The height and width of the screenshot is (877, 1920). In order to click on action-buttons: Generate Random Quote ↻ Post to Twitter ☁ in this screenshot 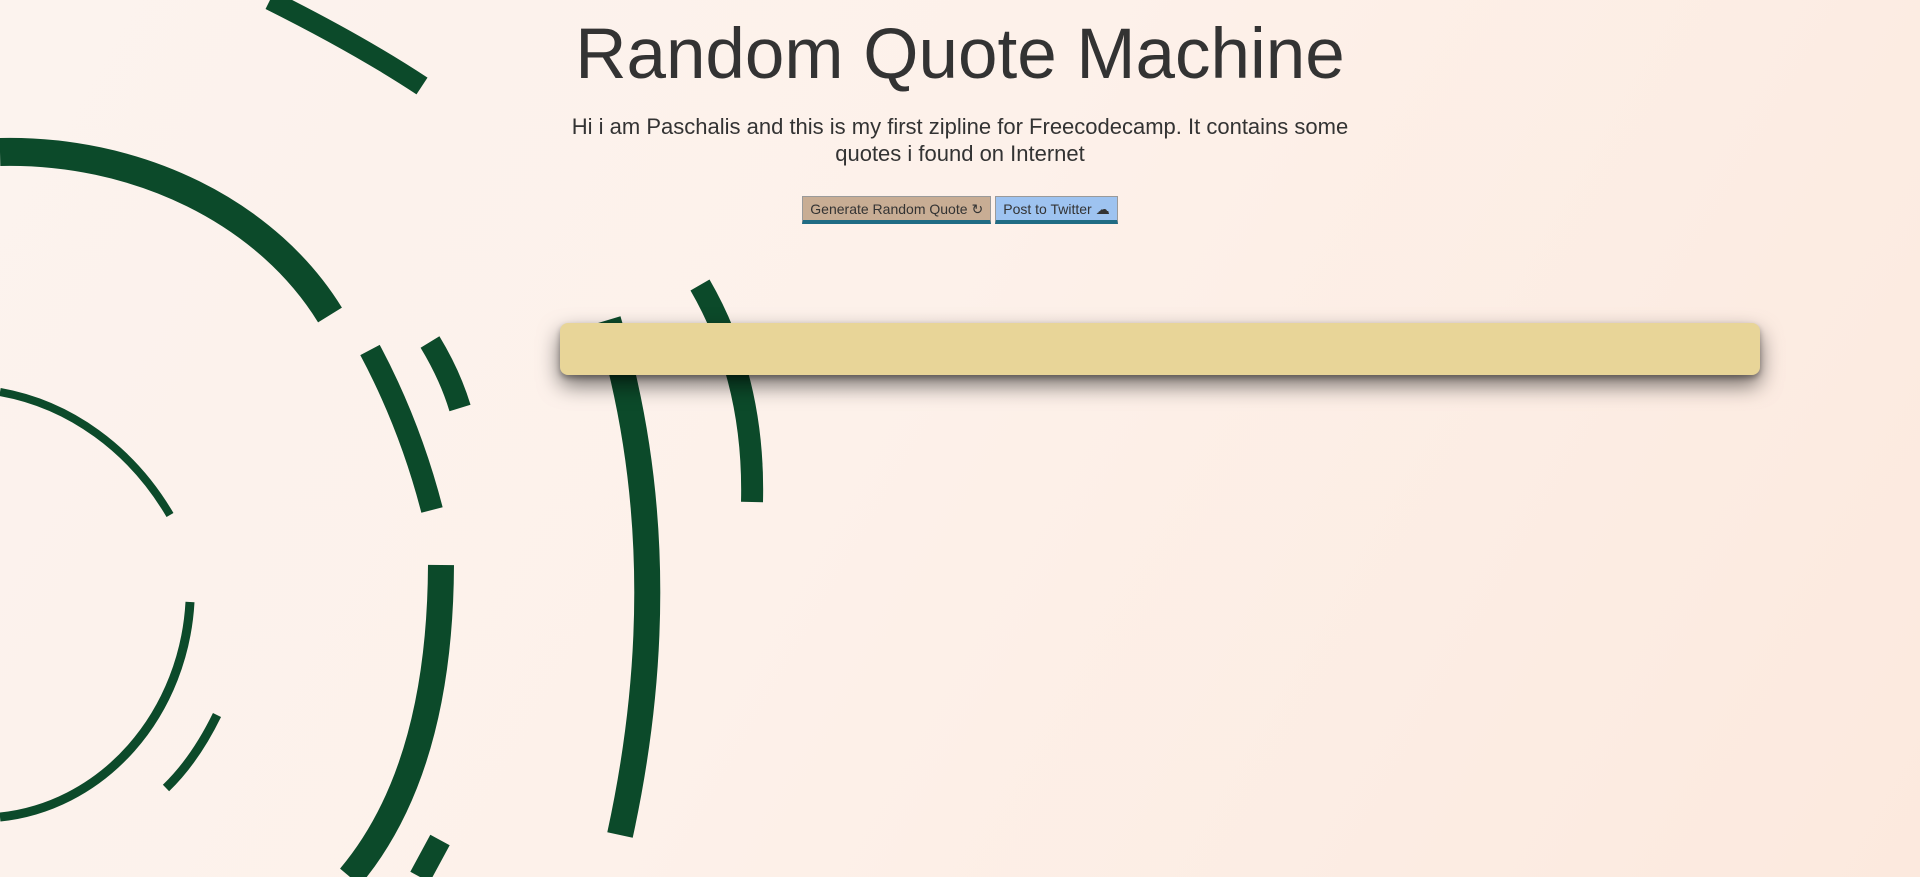, I will do `click(960, 210)`.